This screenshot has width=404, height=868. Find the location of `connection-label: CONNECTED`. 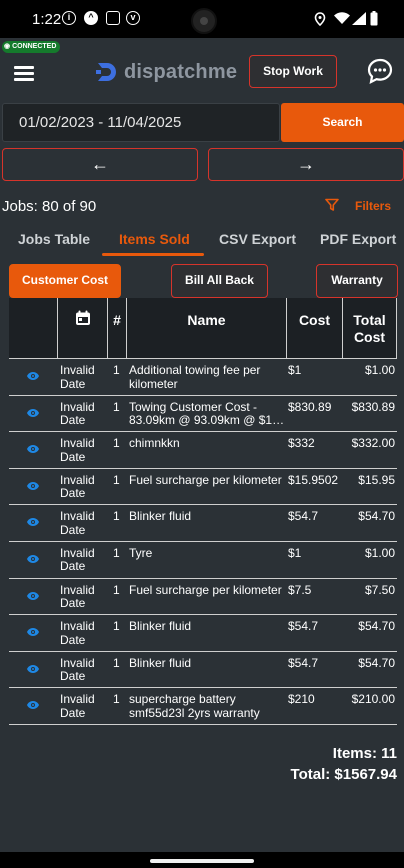

connection-label: CONNECTED is located at coordinates (34, 46).